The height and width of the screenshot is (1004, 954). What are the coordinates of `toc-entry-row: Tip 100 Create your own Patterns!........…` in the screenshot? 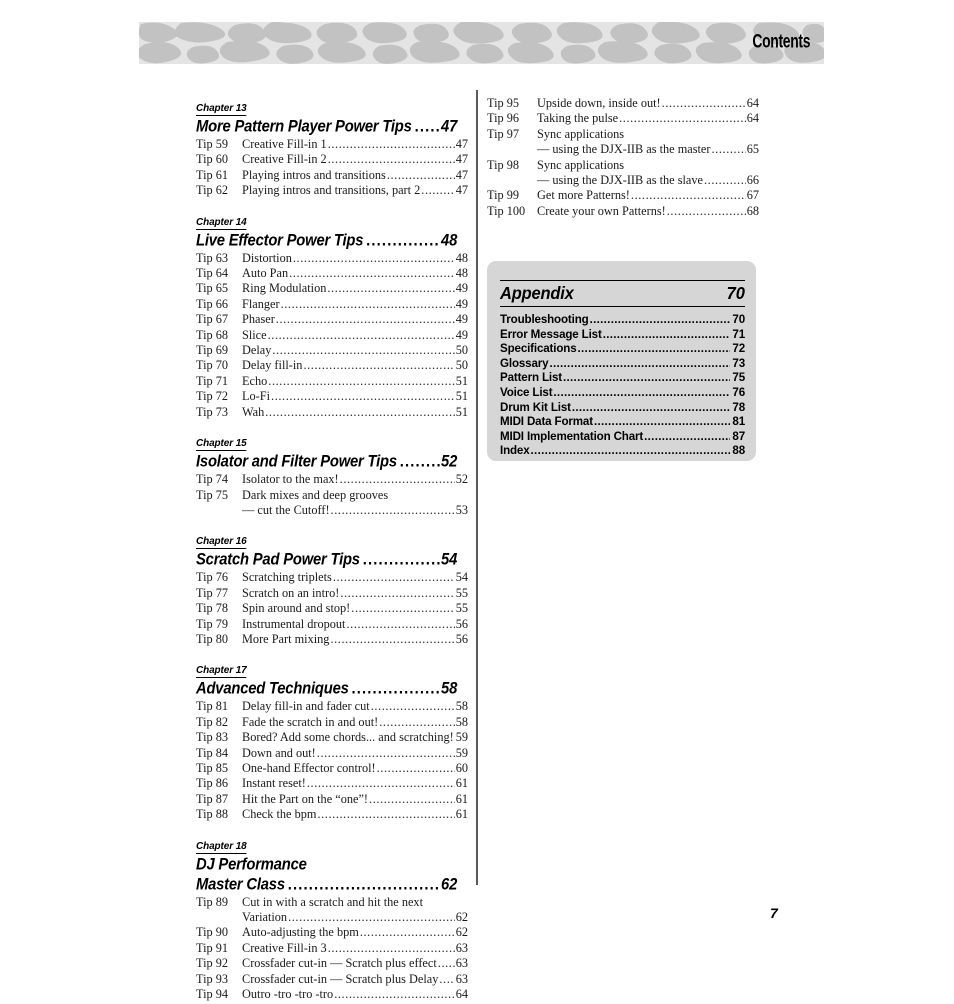 It's located at (623, 211).